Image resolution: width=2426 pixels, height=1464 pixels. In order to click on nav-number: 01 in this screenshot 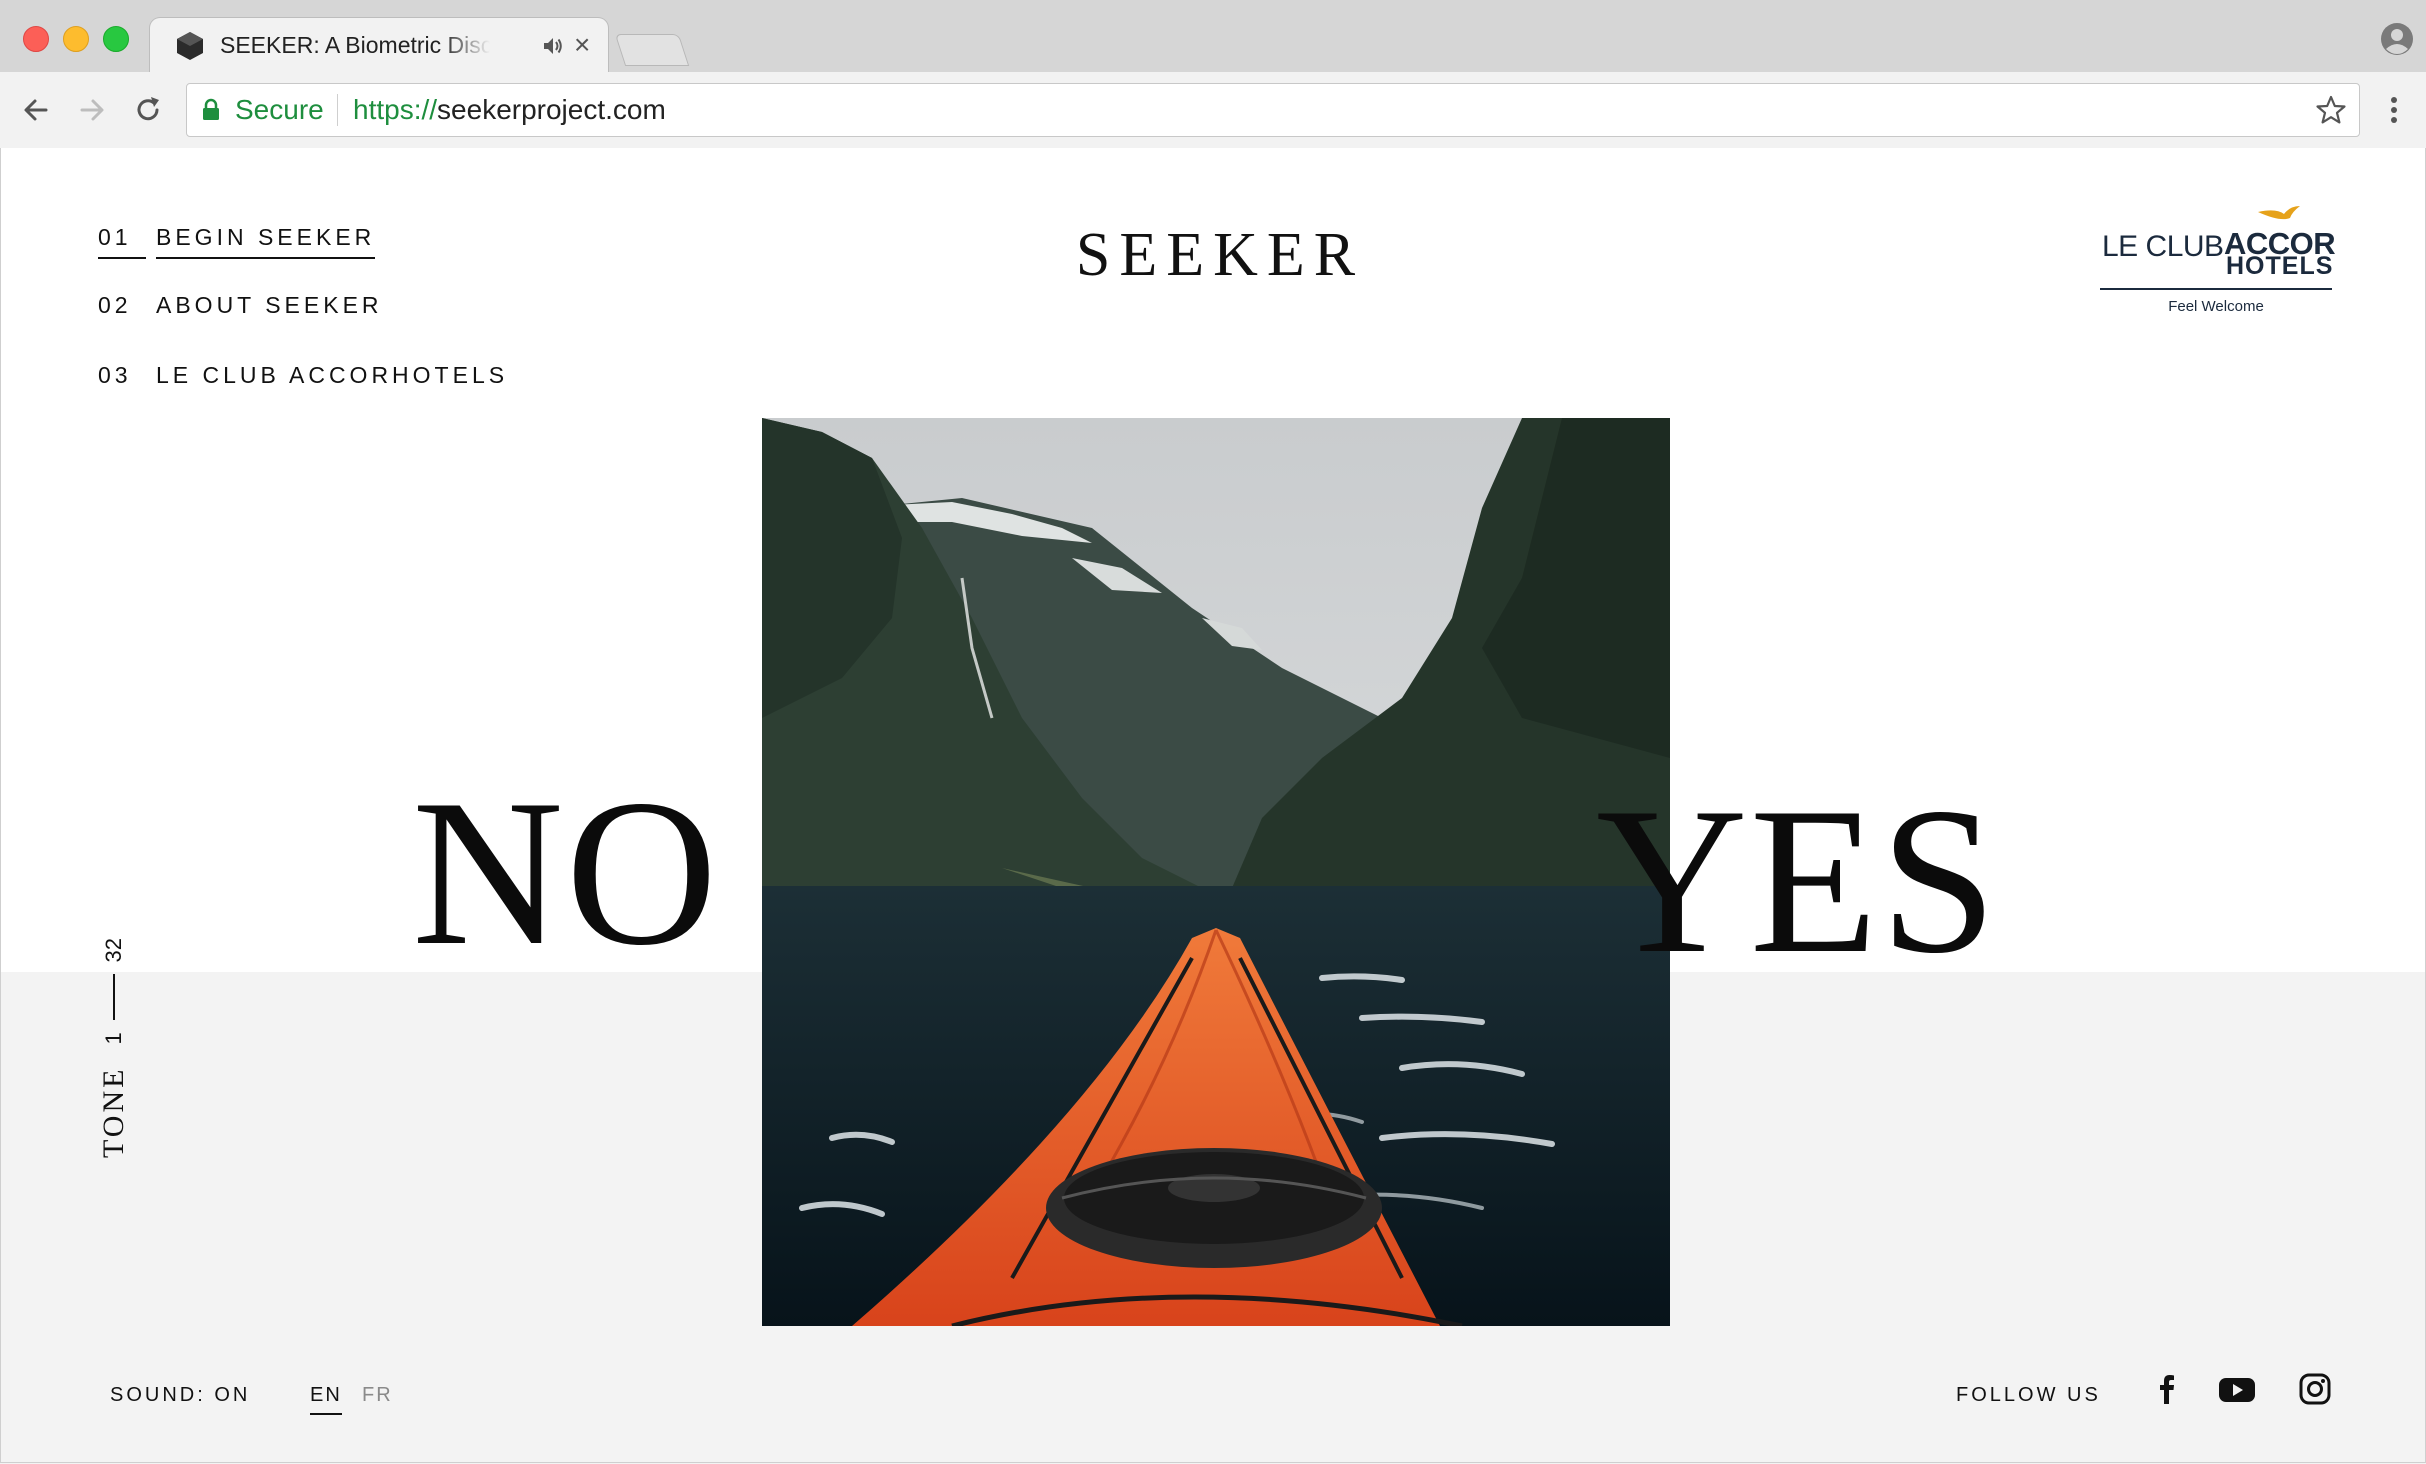, I will do `click(122, 241)`.